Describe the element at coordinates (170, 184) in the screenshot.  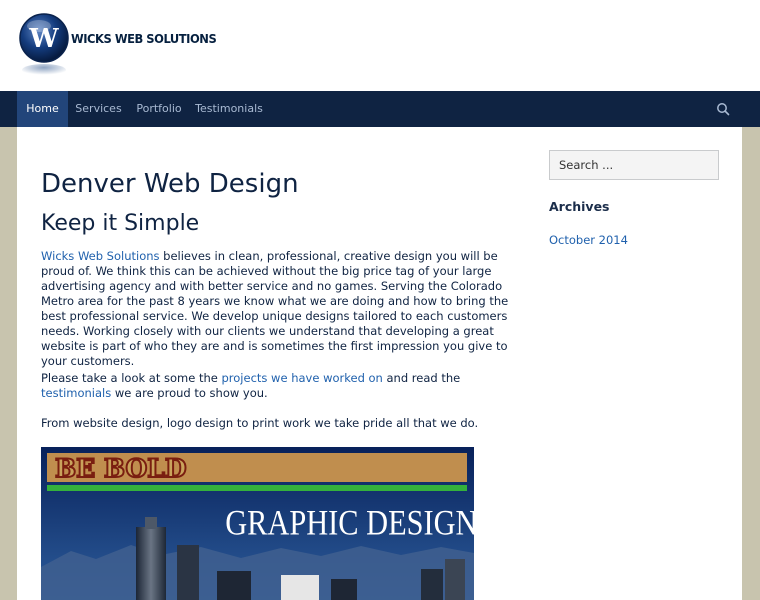
I see `page-title: Denver Web Design` at that location.